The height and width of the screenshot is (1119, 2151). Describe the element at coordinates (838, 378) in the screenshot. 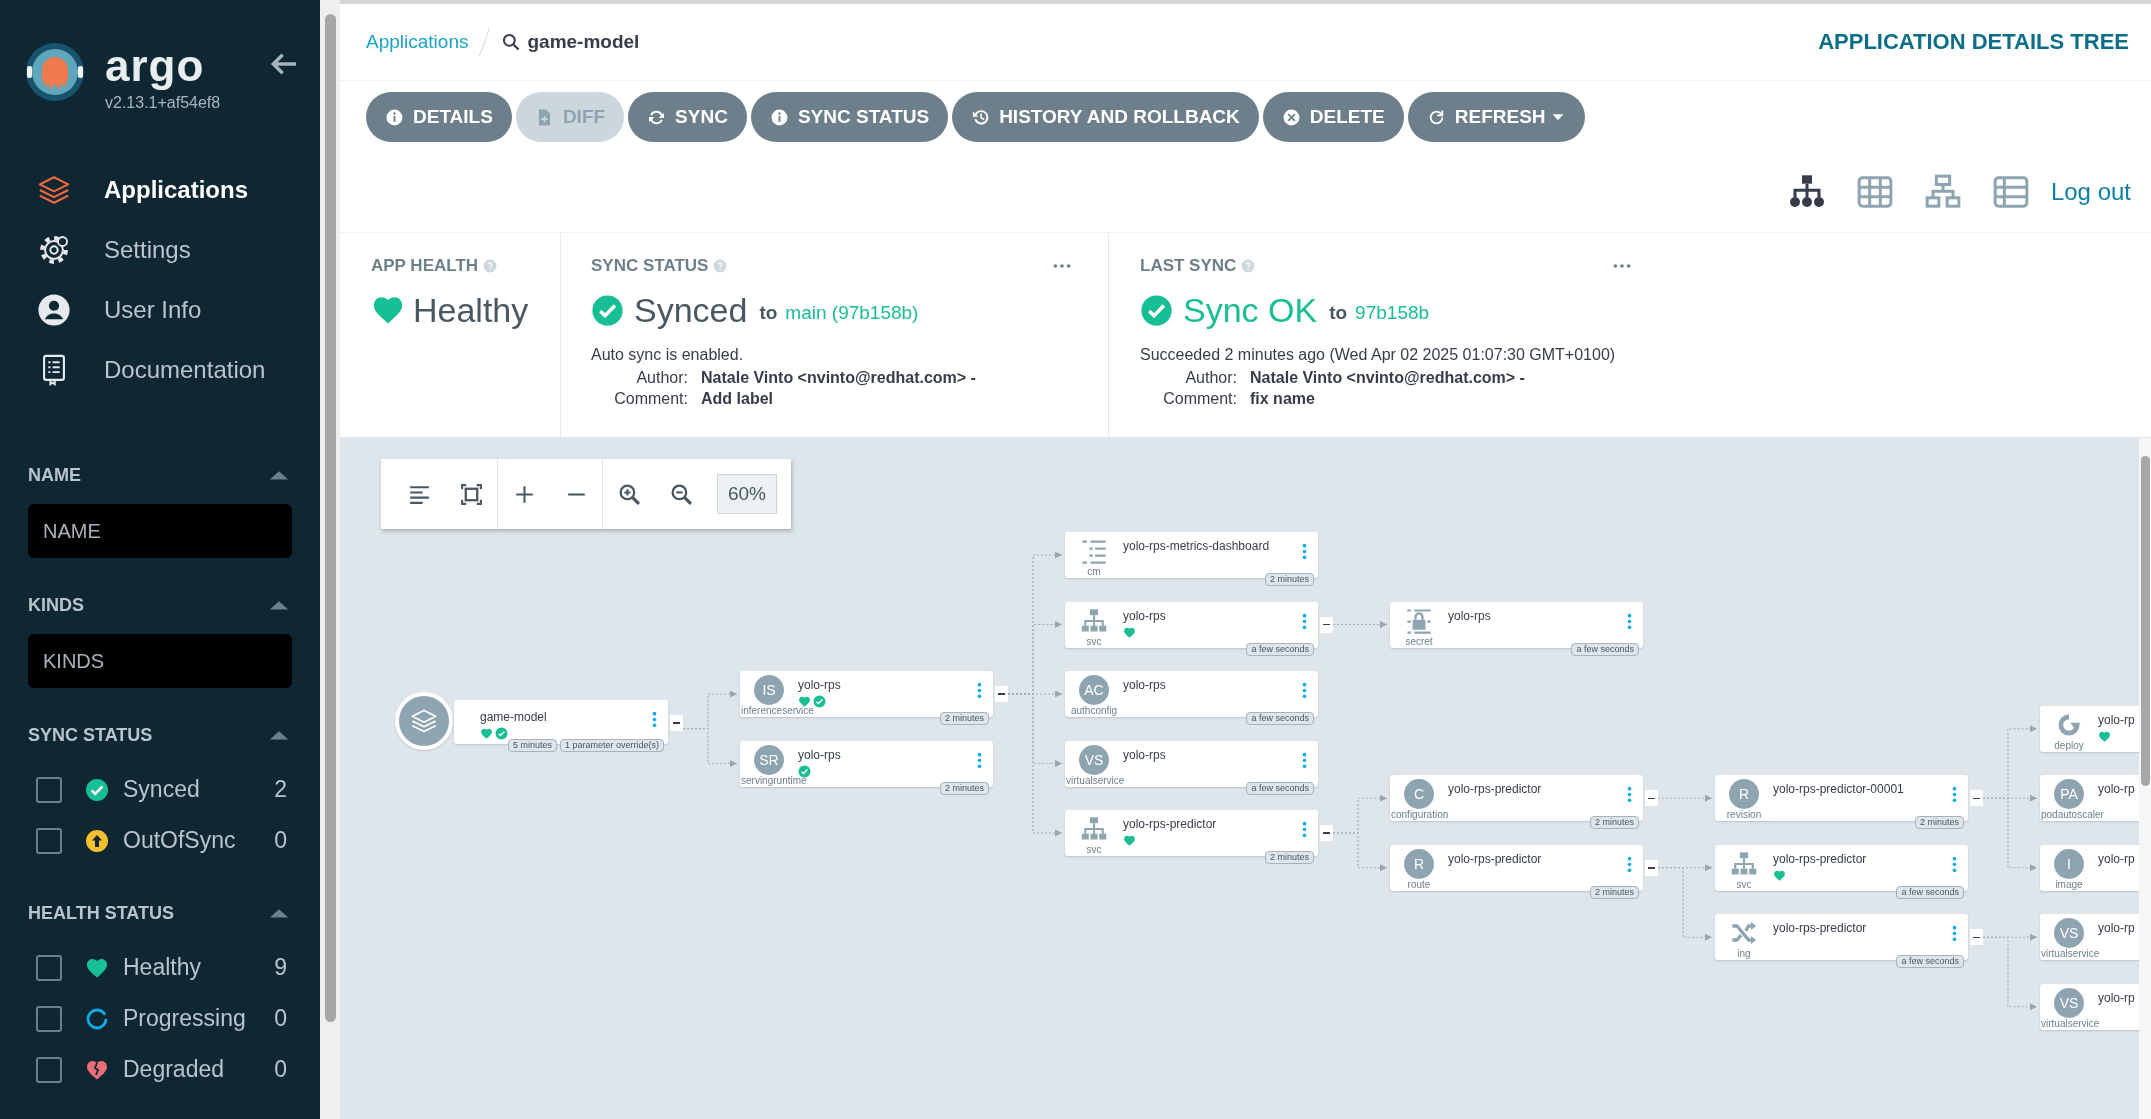

I see `author-value: Natale Vinto <nvinto@redhat.com> -` at that location.